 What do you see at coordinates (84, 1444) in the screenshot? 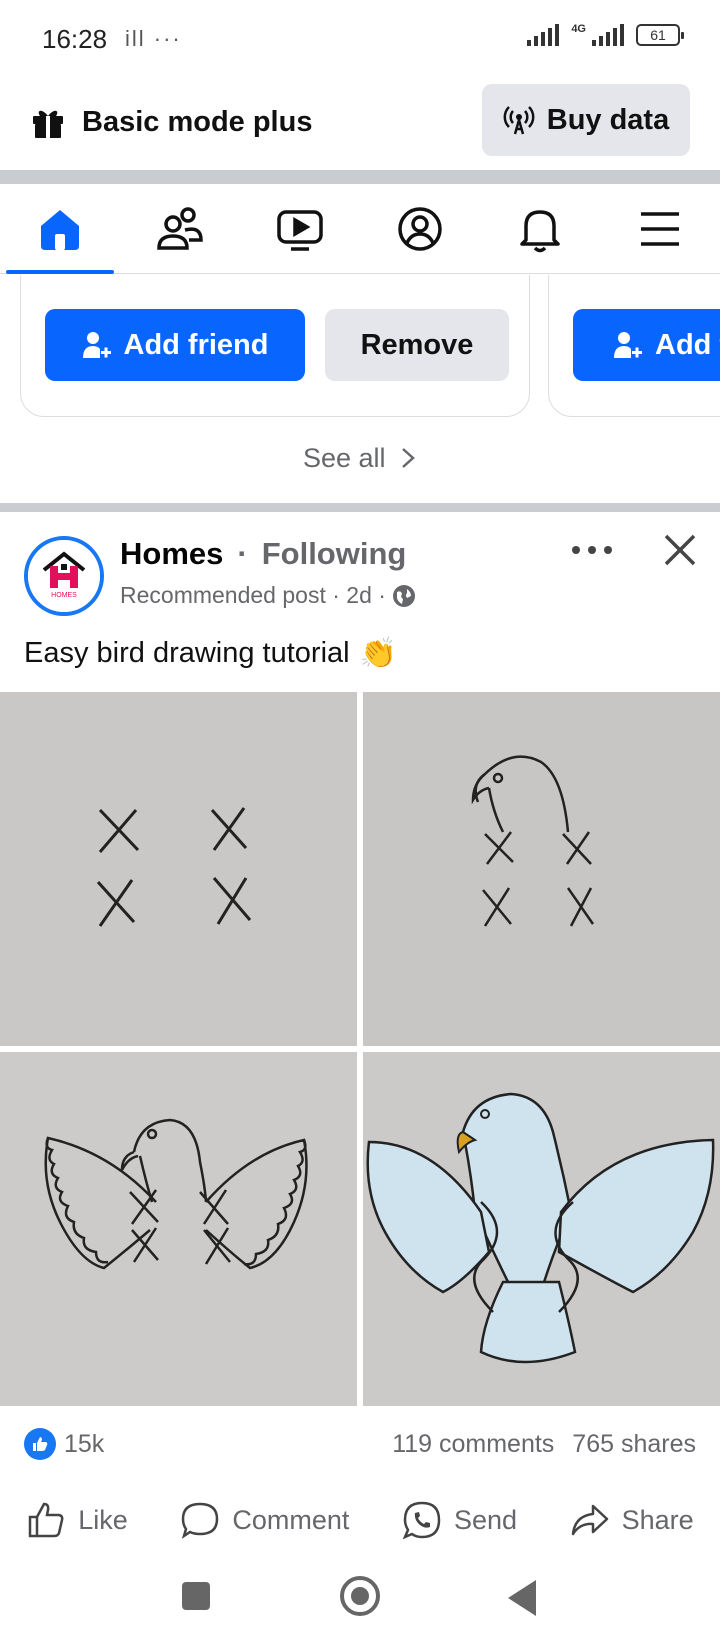
I see `like-count: 15k` at bounding box center [84, 1444].